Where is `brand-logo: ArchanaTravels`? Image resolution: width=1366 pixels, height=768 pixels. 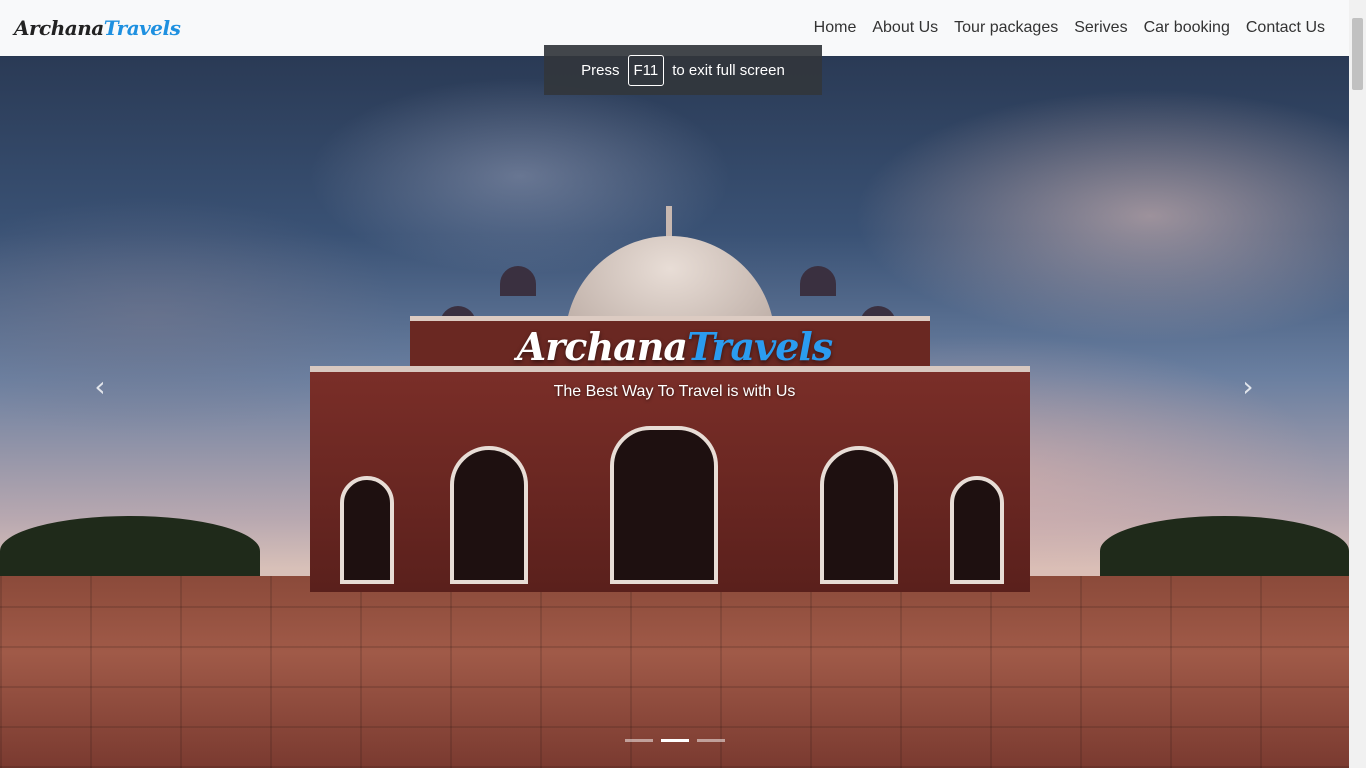 brand-logo: ArchanaTravels is located at coordinates (97, 28).